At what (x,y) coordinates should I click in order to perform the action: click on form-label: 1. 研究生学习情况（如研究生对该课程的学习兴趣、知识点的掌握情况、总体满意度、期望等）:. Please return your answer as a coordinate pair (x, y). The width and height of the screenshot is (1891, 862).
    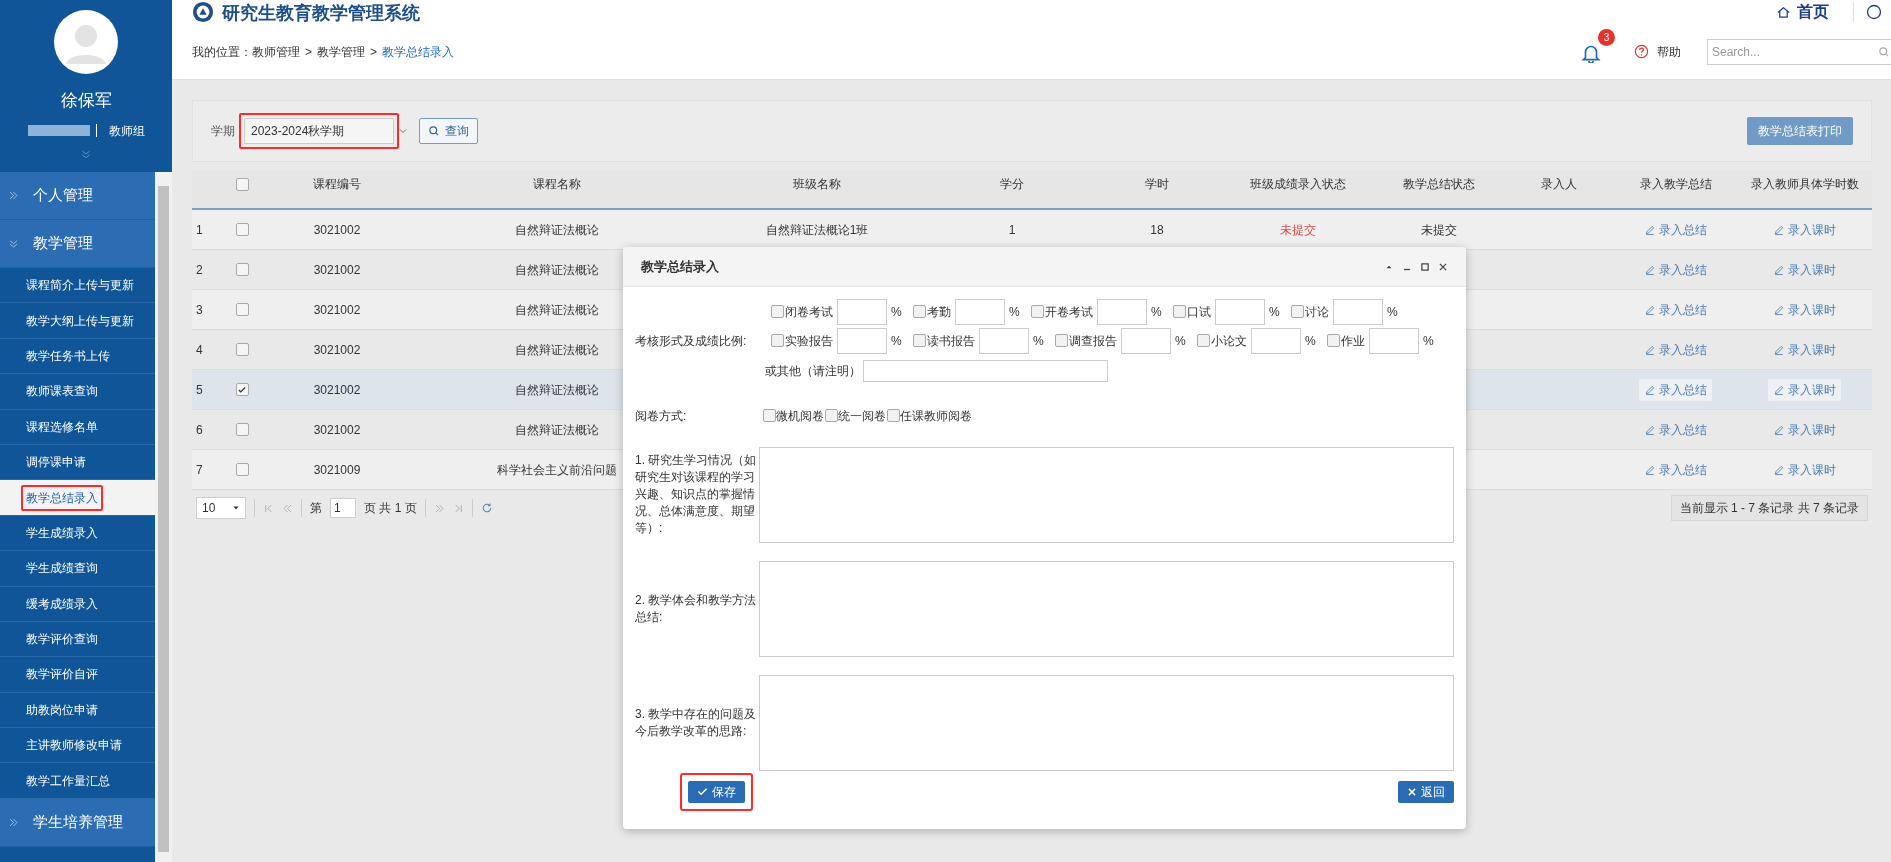
    Looking at the image, I should click on (696, 495).